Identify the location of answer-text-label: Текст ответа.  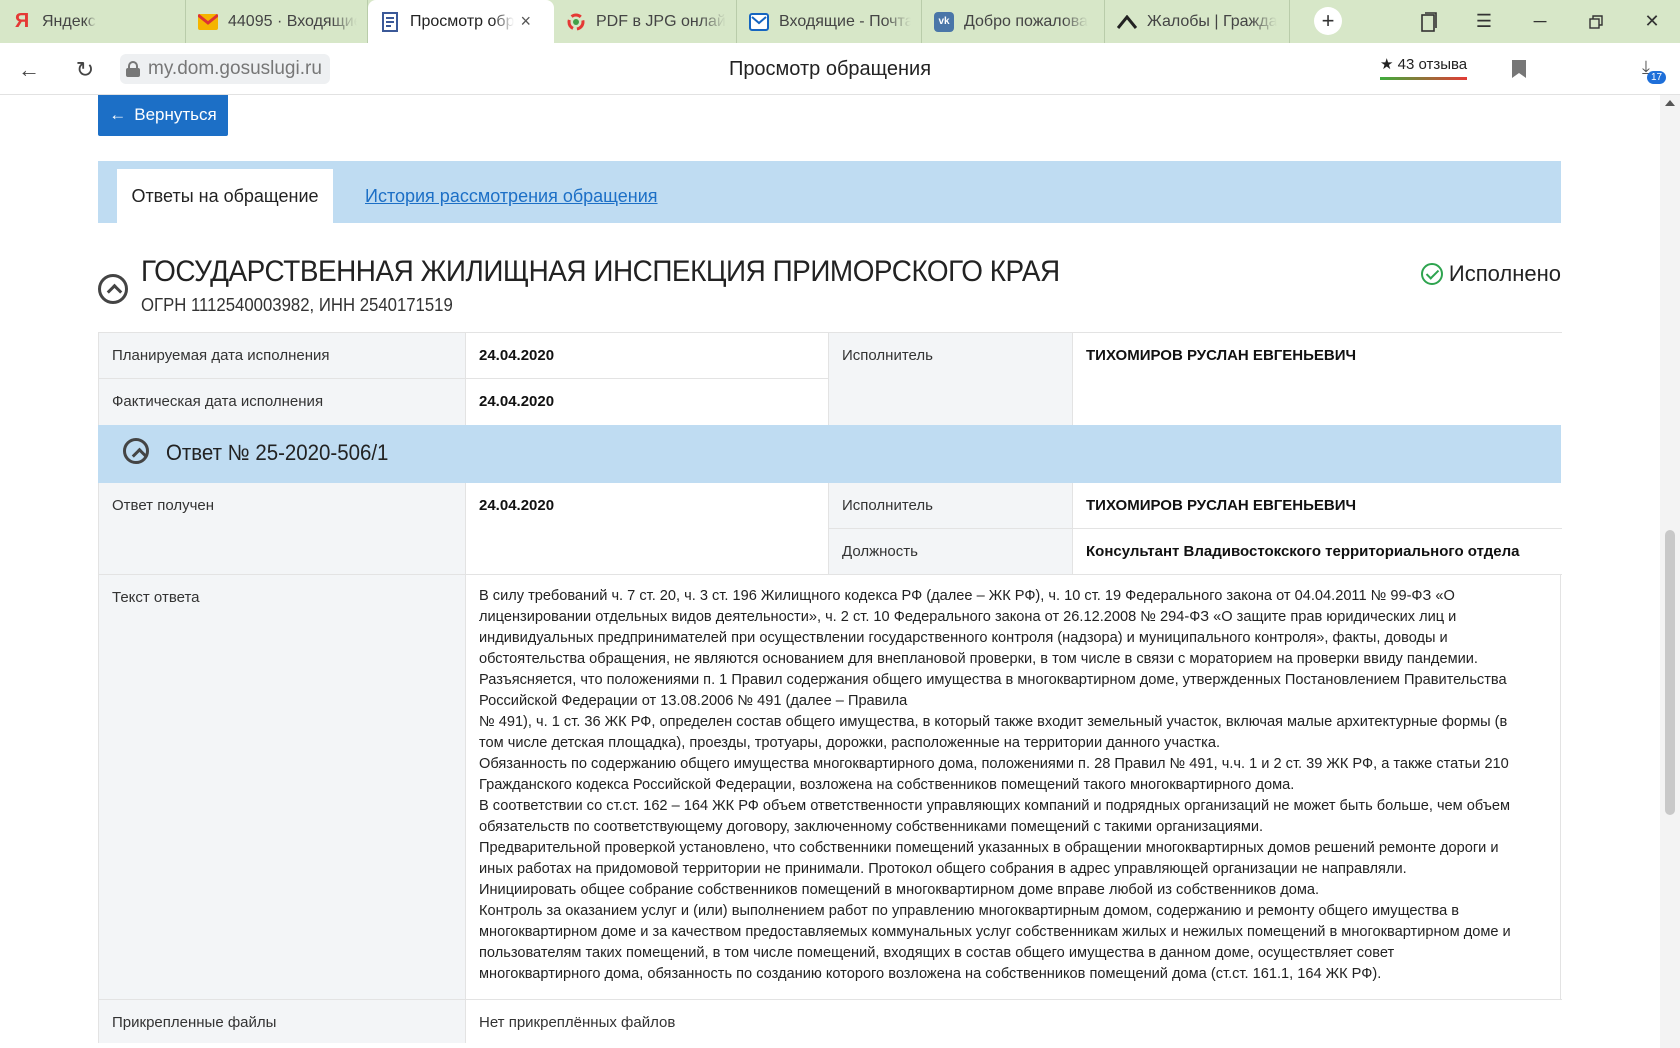
(282, 787).